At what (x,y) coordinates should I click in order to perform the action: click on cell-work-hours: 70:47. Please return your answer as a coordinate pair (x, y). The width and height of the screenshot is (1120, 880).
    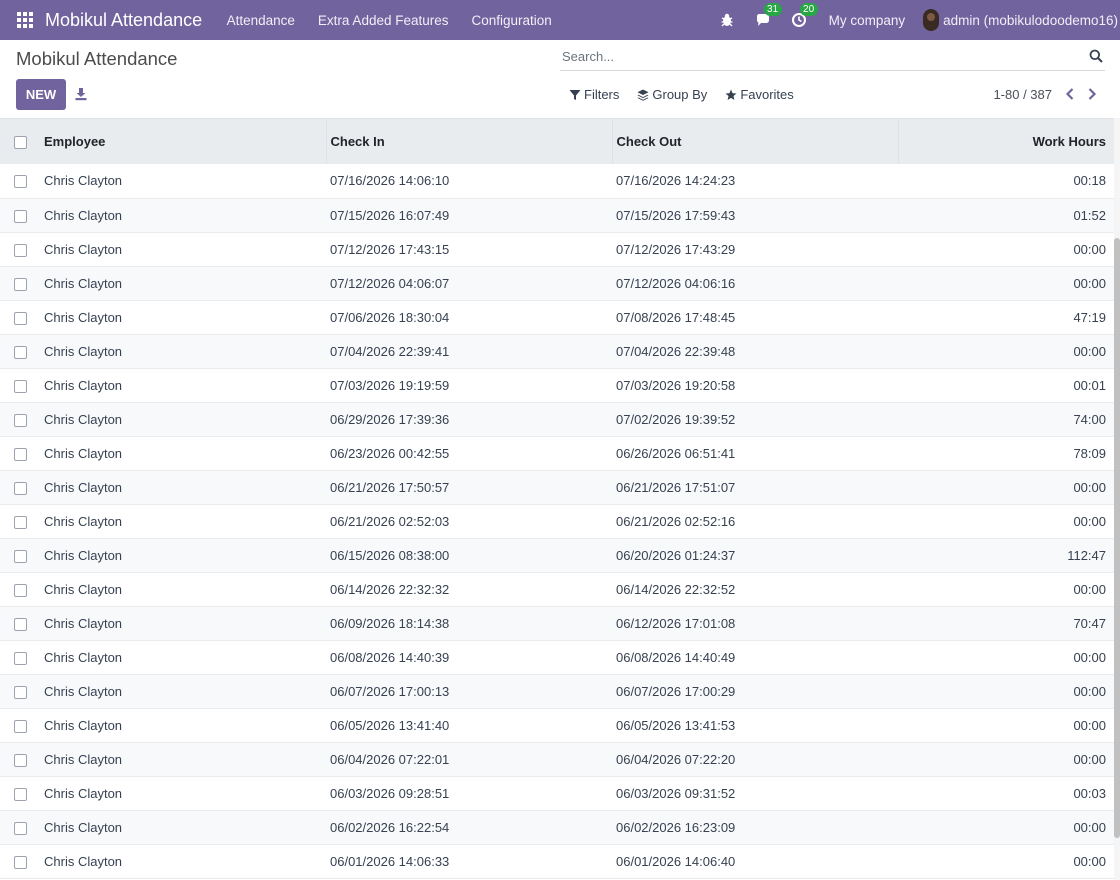
    Looking at the image, I should click on (1006, 623).